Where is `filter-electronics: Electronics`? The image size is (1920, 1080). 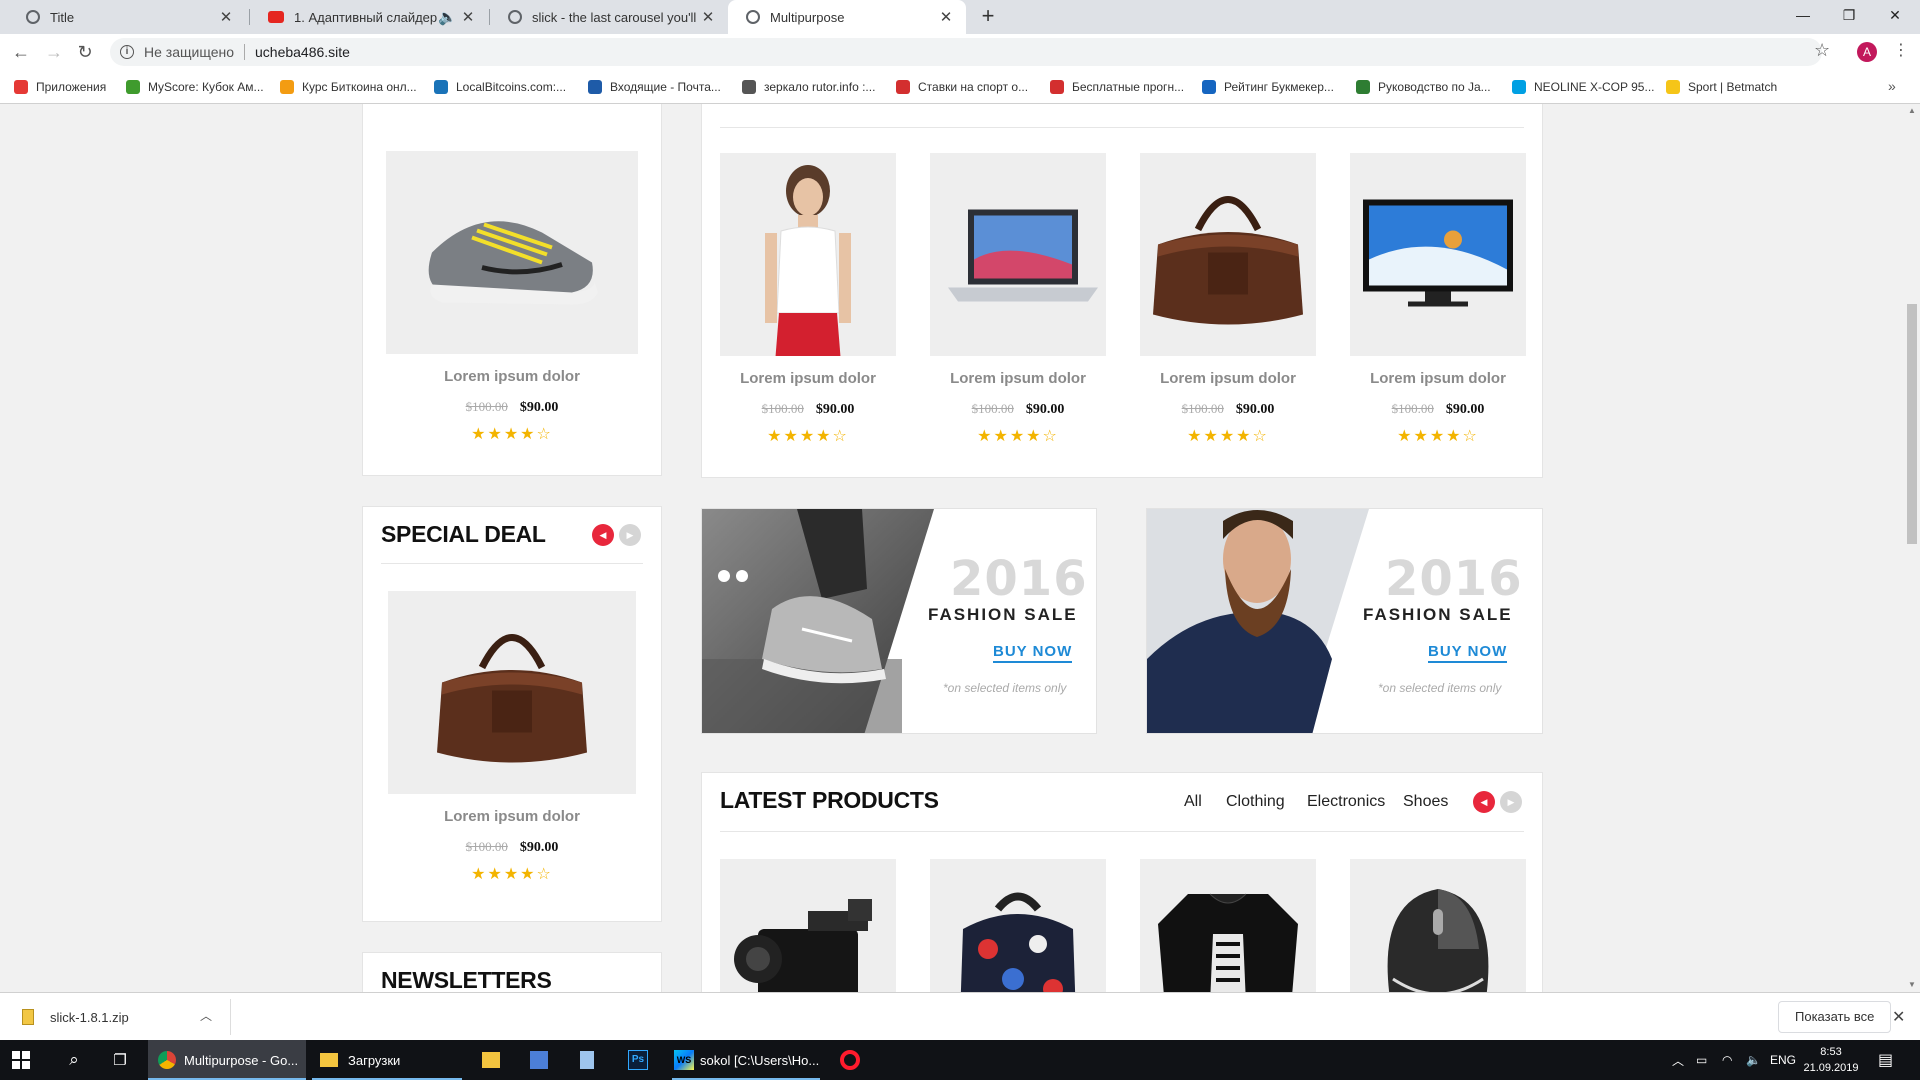 filter-electronics: Electronics is located at coordinates (1346, 802).